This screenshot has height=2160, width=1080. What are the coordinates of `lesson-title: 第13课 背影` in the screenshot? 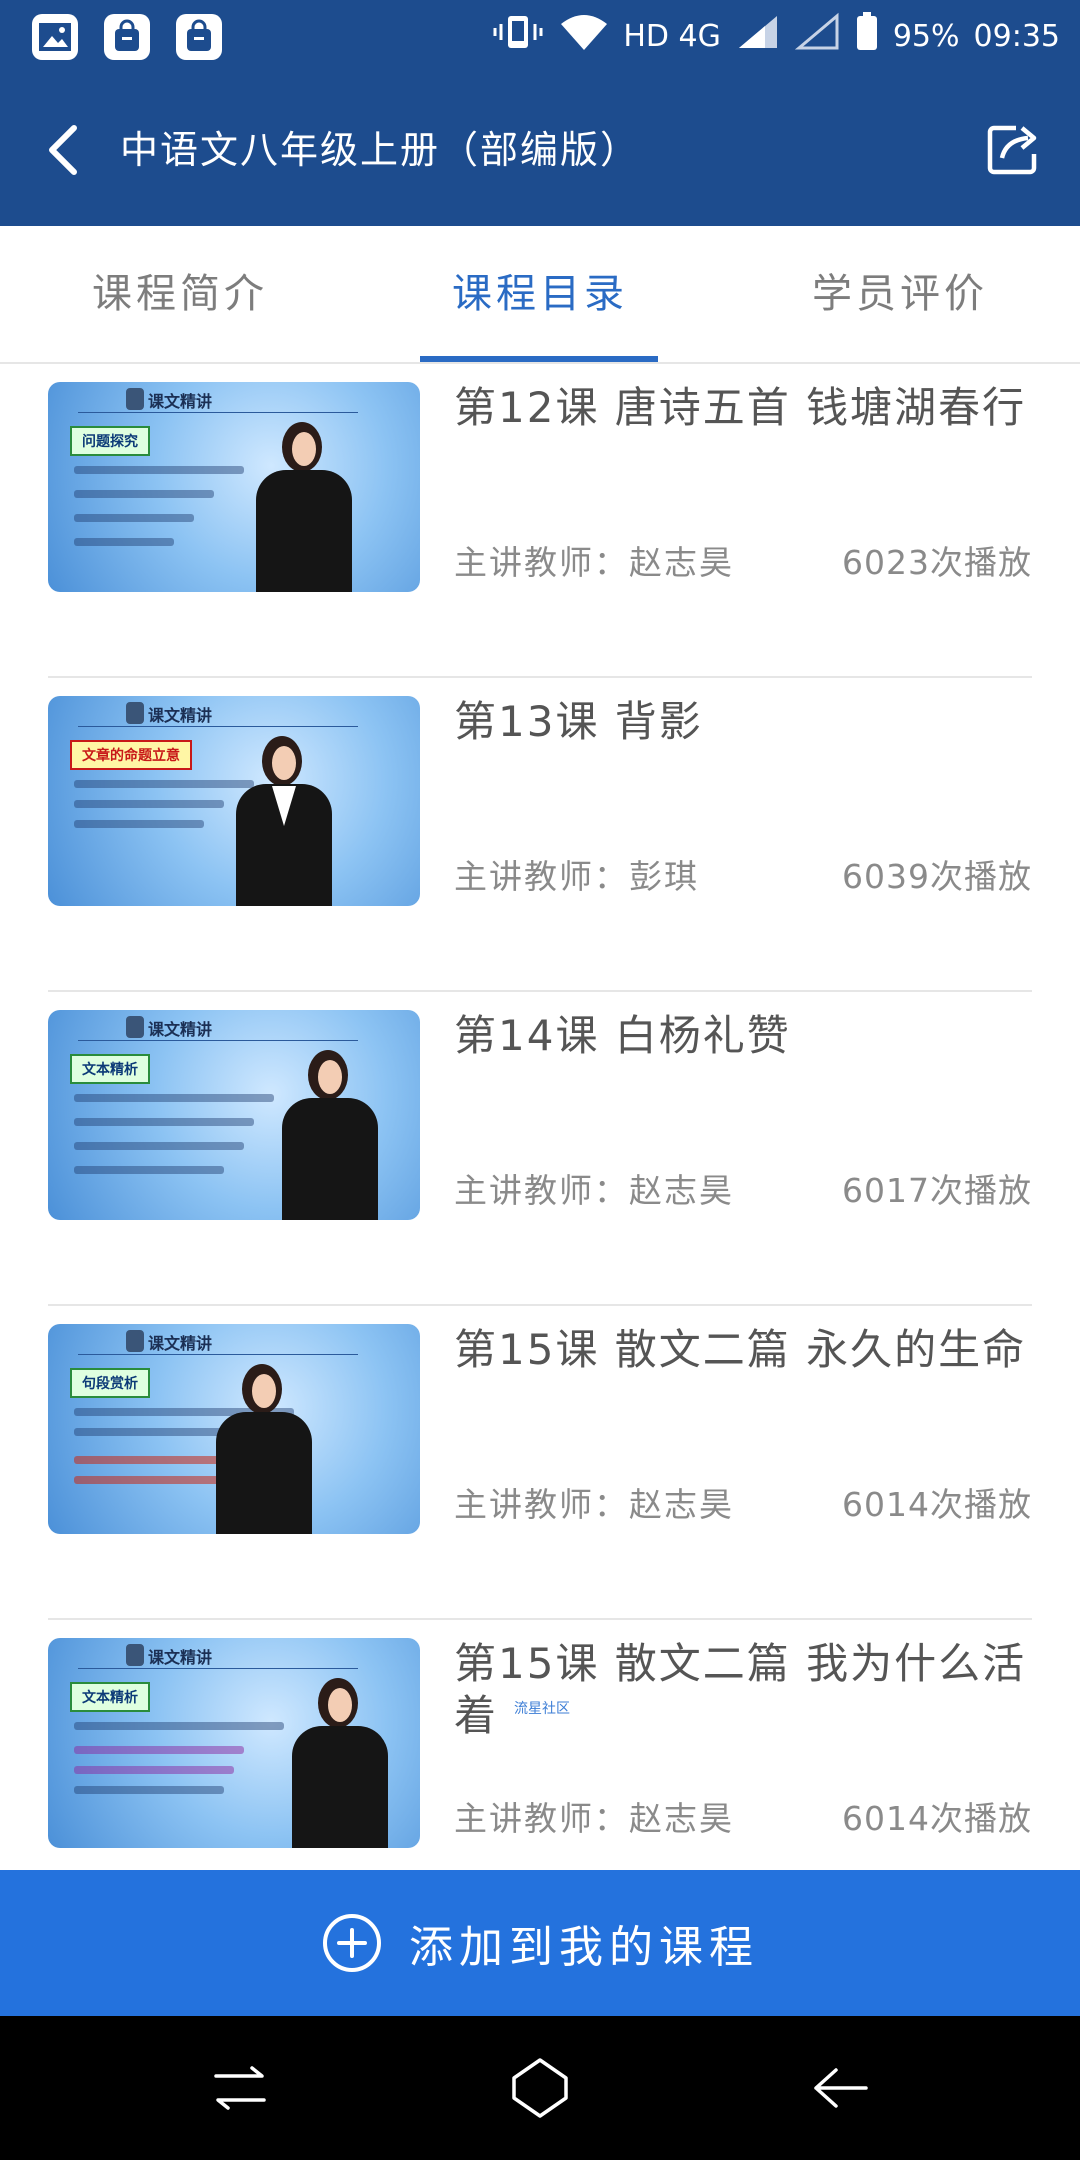 It's located at (744, 722).